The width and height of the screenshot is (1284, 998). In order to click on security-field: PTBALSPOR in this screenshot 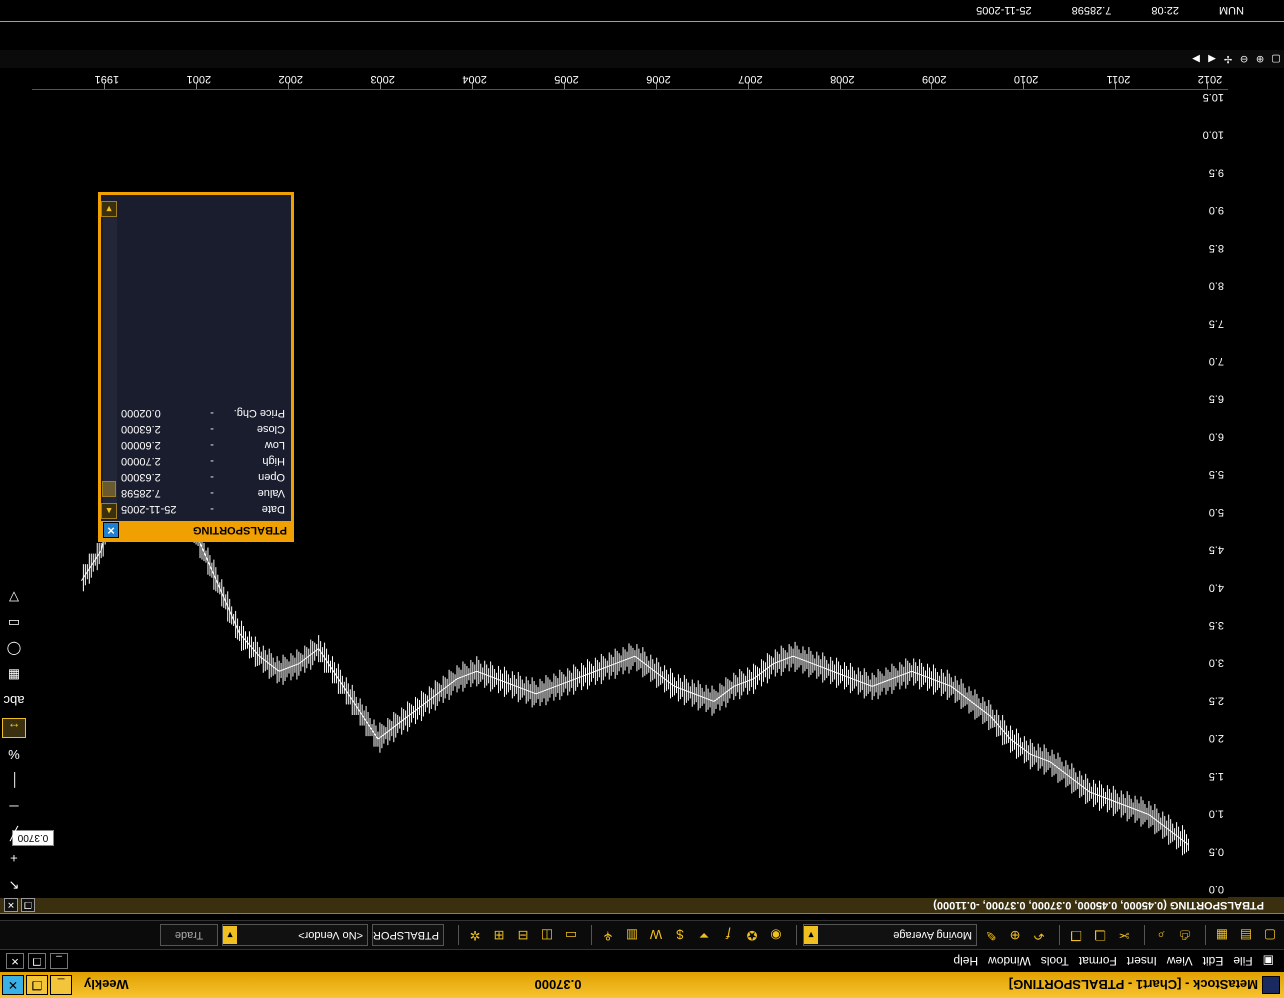, I will do `click(408, 935)`.